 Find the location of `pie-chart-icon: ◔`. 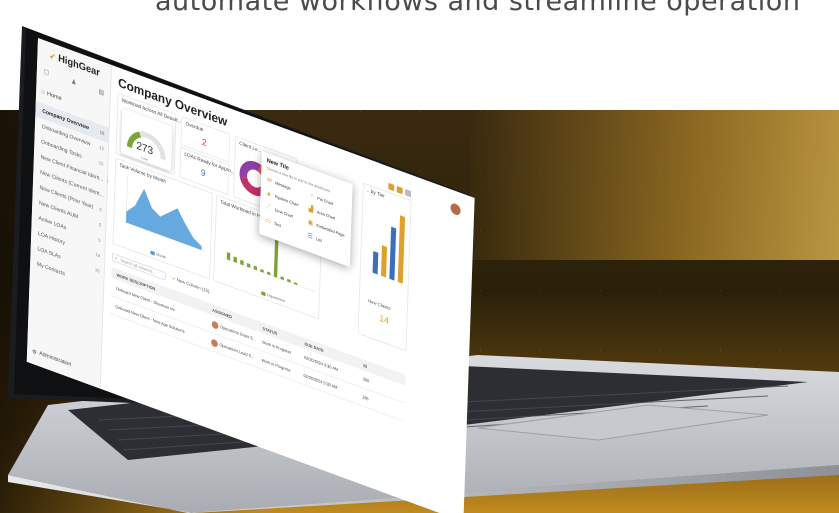

pie-chart-icon: ◔ is located at coordinates (311, 195).